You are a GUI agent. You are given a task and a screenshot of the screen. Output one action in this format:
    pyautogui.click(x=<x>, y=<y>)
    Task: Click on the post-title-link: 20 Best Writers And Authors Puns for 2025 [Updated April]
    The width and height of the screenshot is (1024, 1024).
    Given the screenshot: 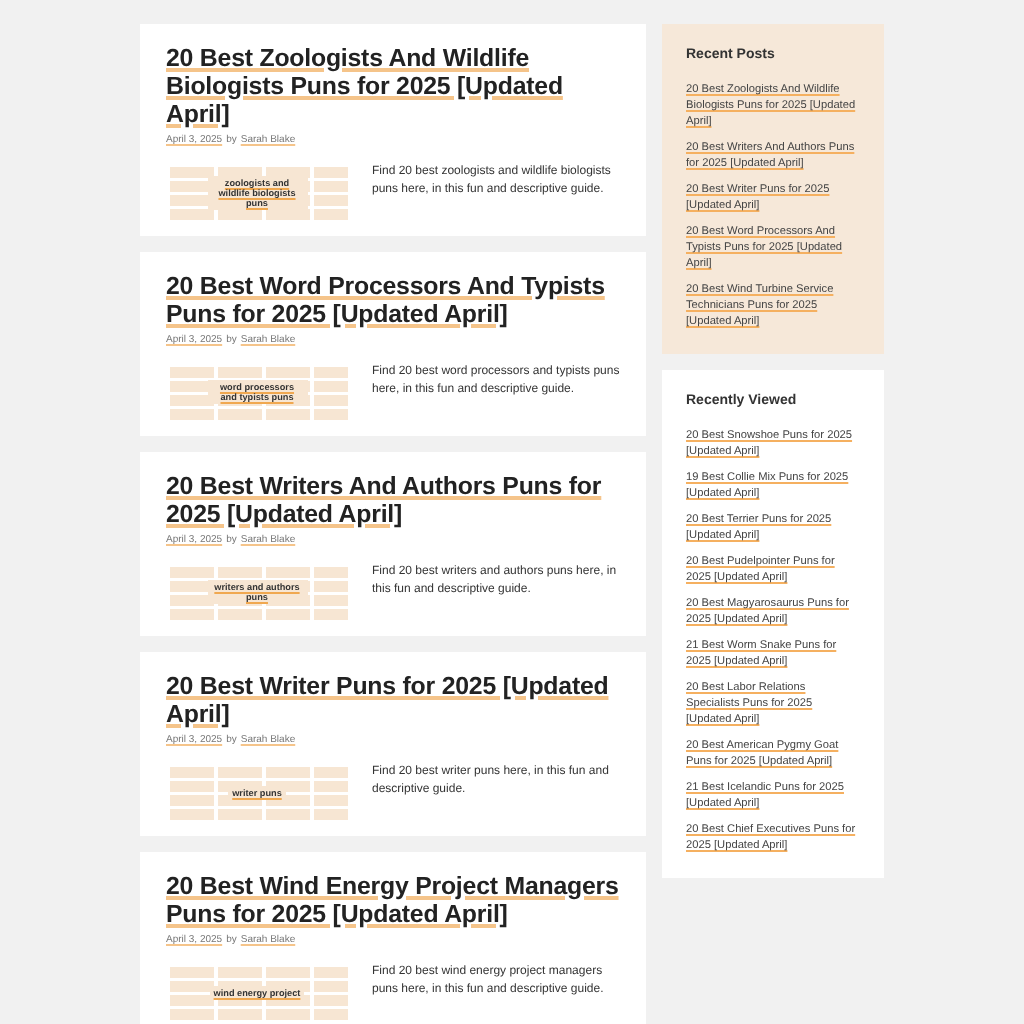 What is the action you would take?
    pyautogui.click(x=393, y=500)
    